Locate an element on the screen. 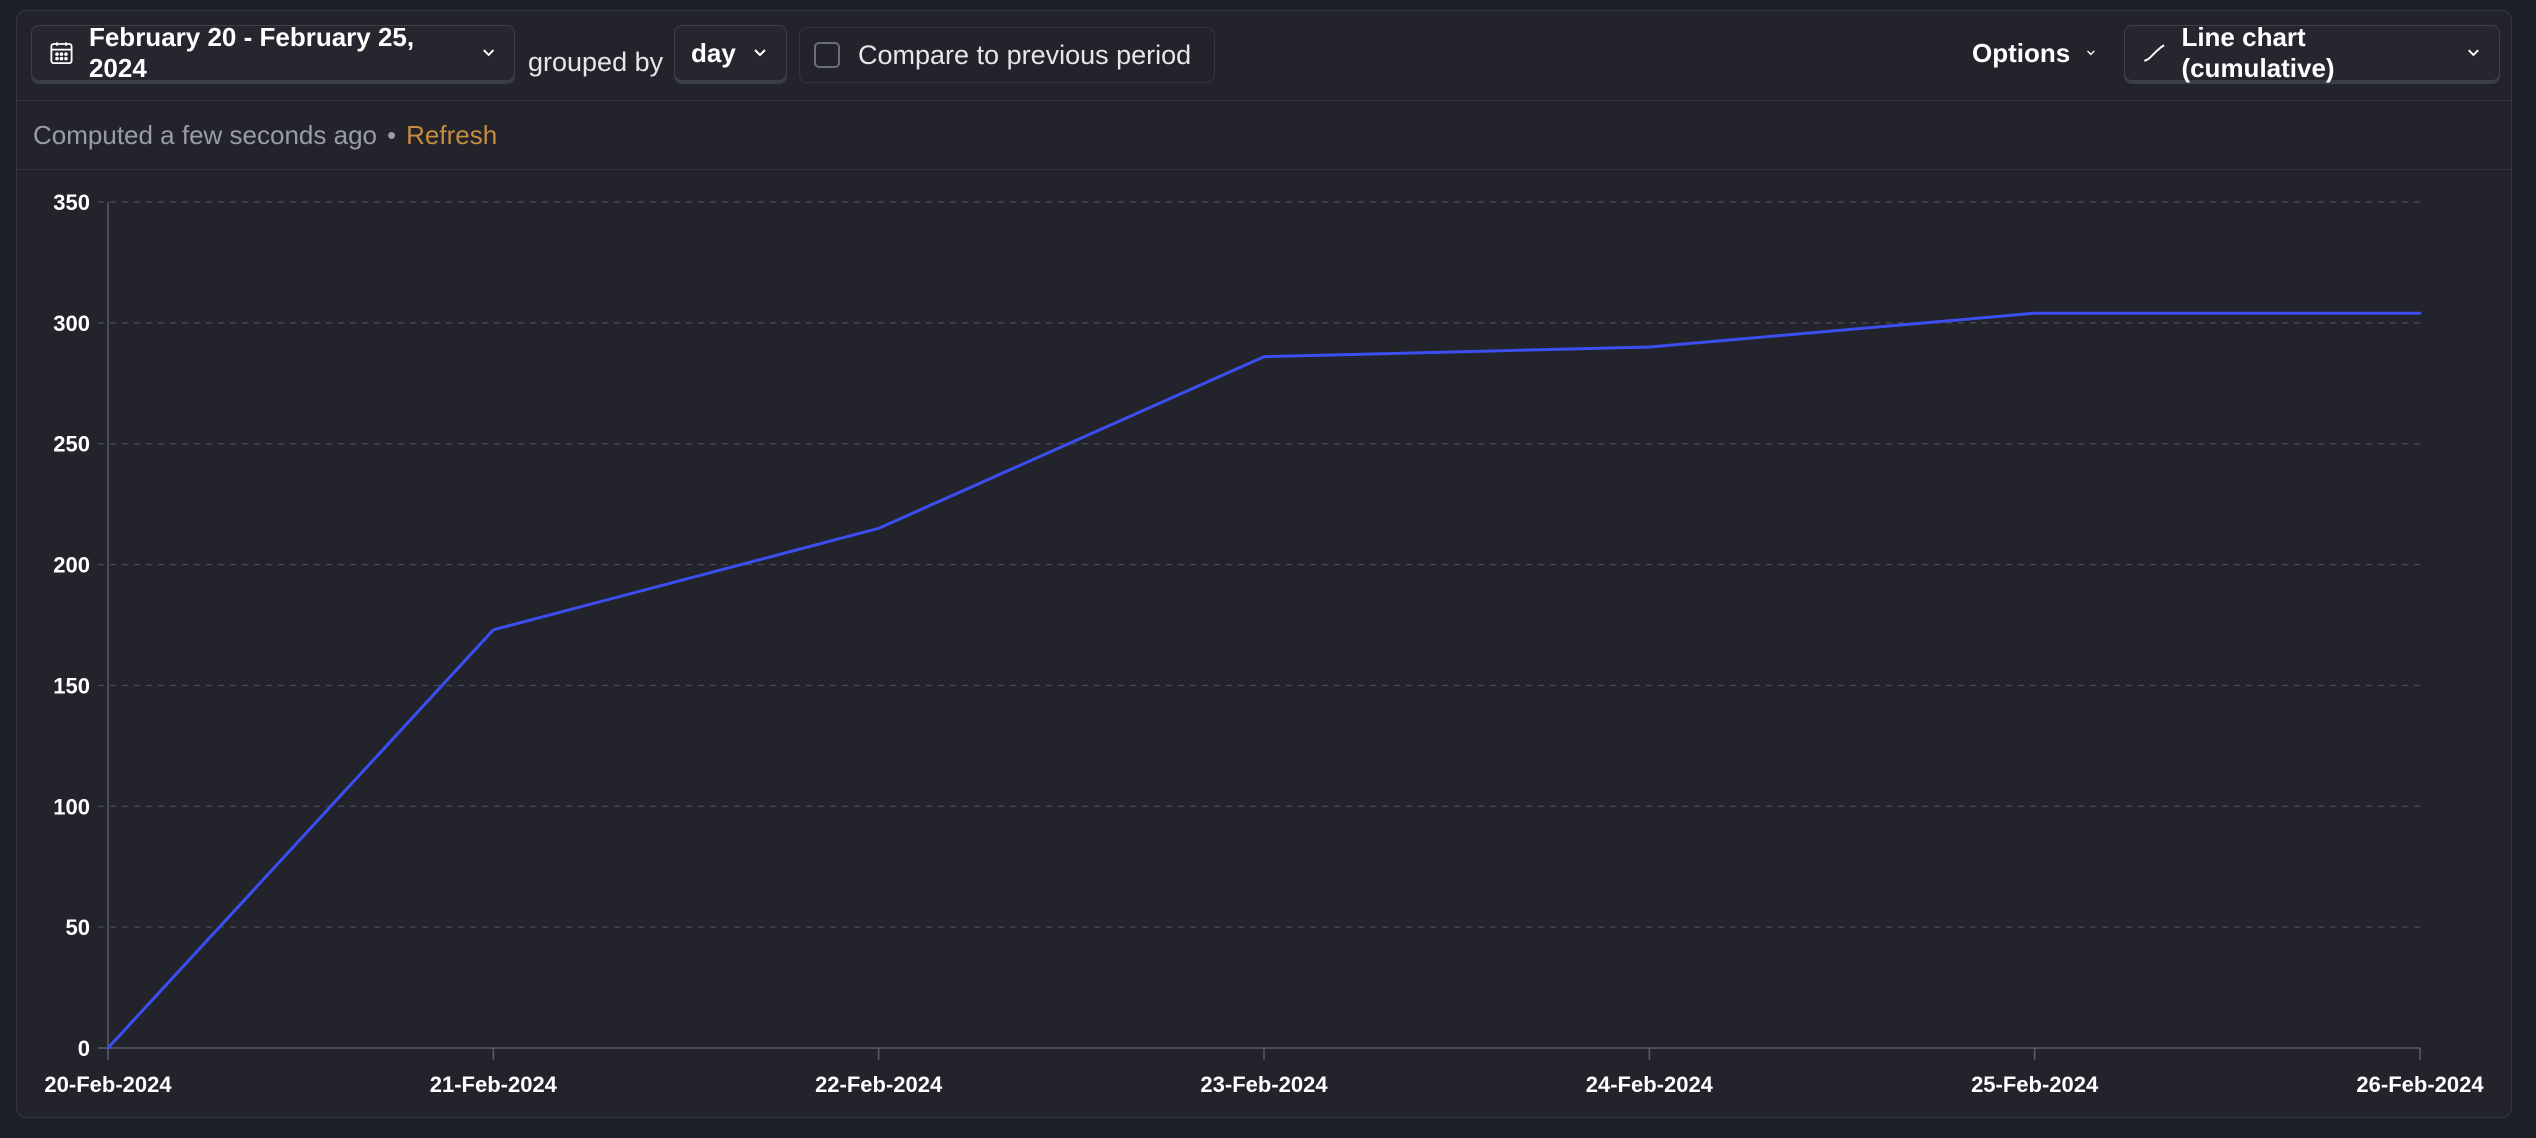 The width and height of the screenshot is (2536, 1138). y-tick-label: 100 is located at coordinates (71, 806).